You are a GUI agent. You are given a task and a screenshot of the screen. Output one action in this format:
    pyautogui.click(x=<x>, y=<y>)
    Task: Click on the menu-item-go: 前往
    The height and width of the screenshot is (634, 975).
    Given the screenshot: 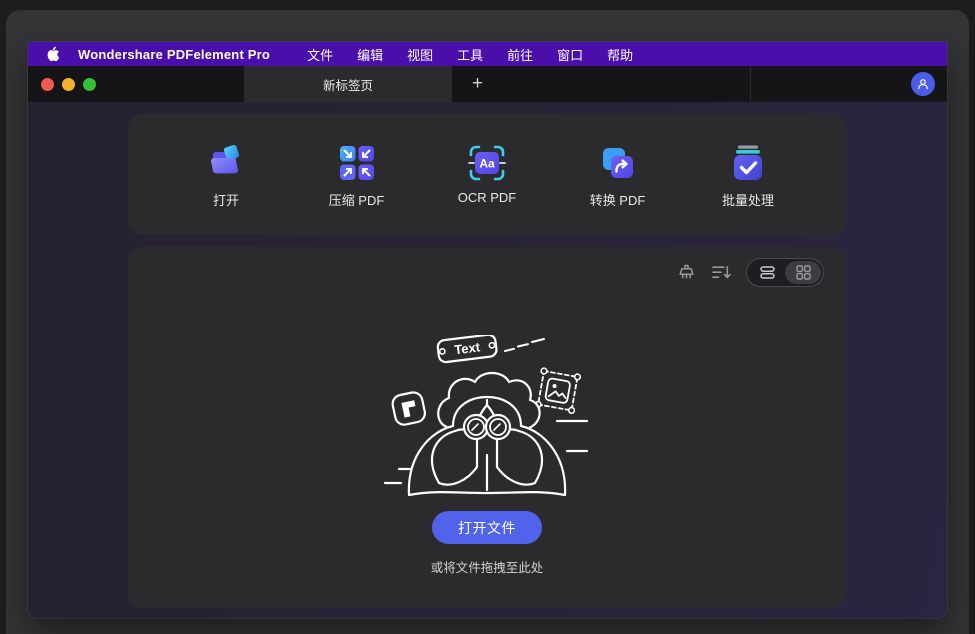 What is the action you would take?
    pyautogui.click(x=520, y=54)
    